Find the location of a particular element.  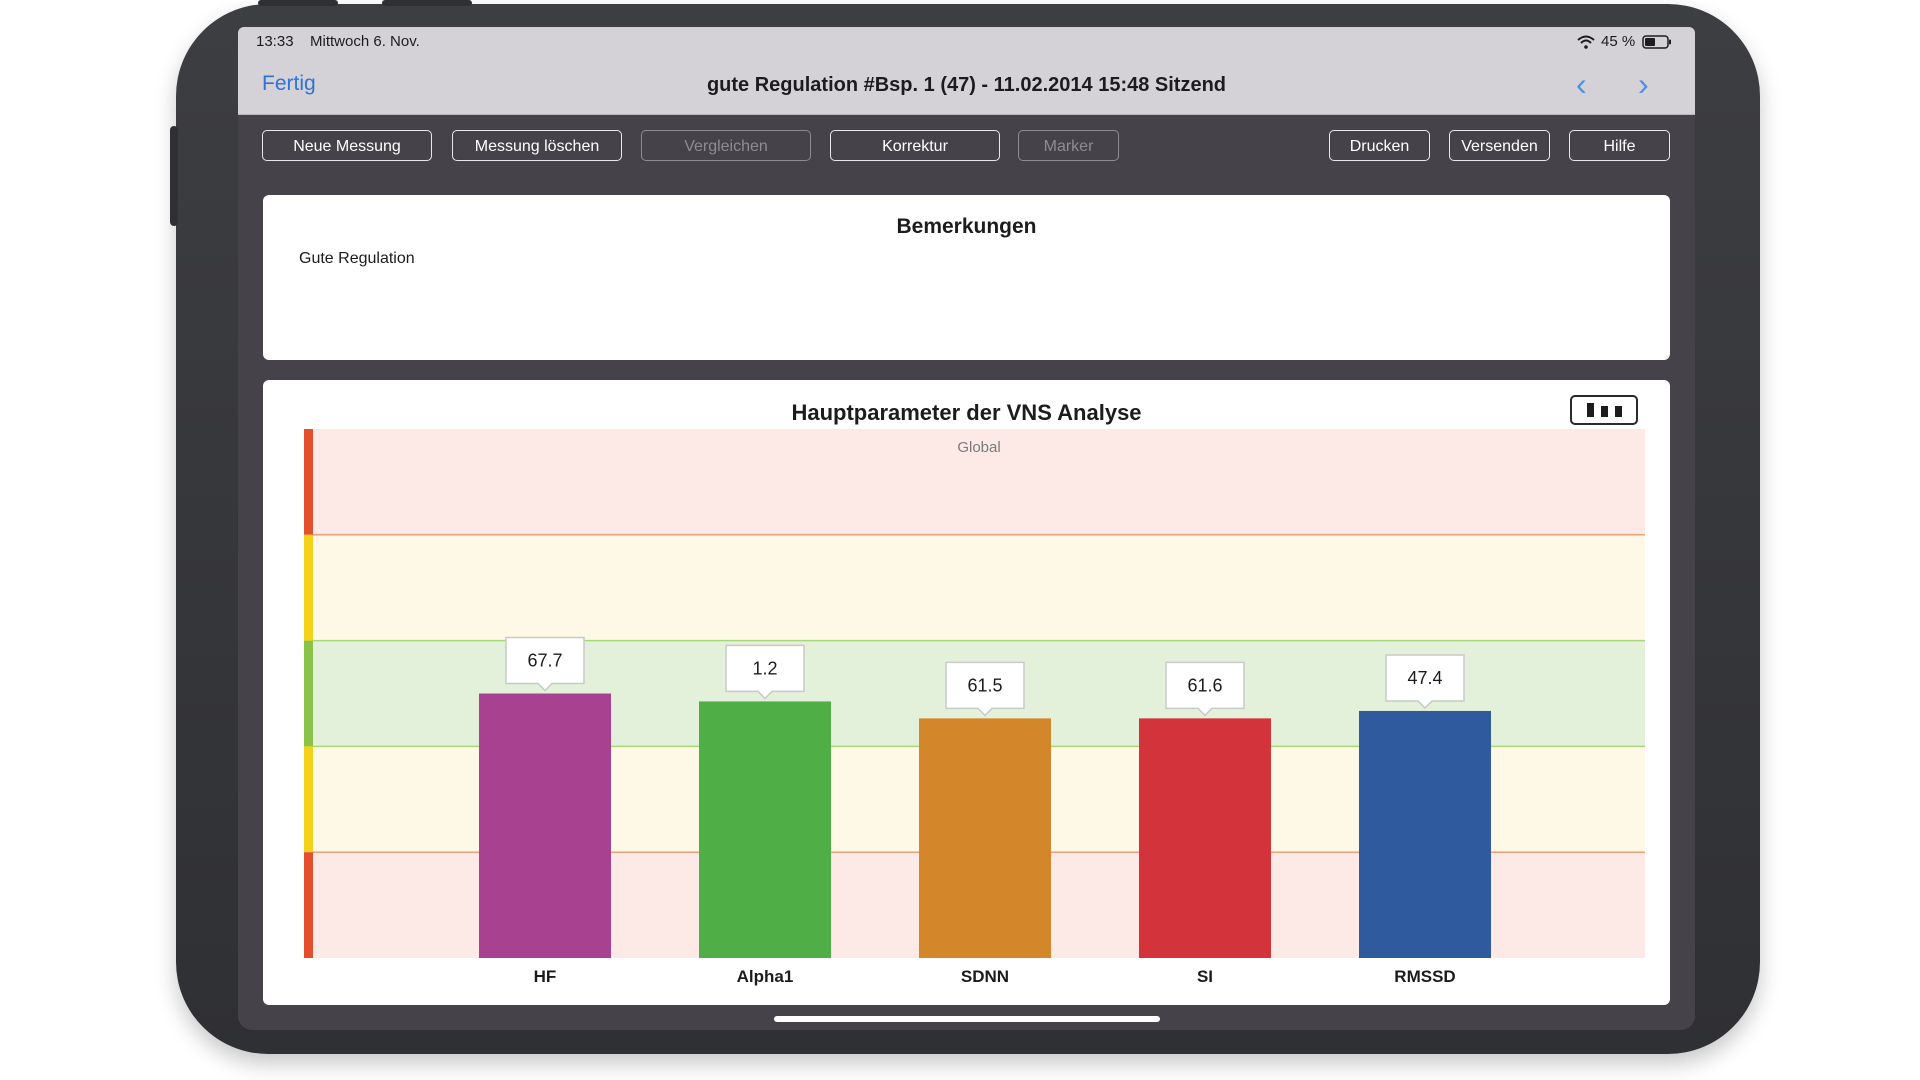

print-button: Drucken is located at coordinates (1379, 145).